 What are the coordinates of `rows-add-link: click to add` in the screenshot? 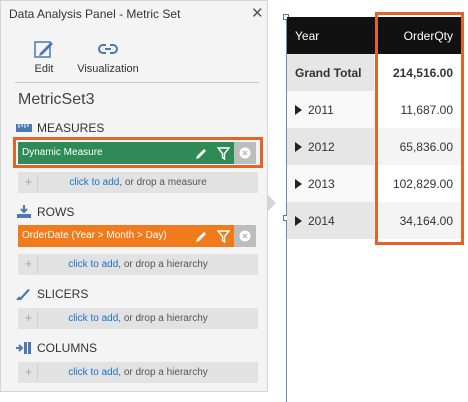 It's located at (93, 264).